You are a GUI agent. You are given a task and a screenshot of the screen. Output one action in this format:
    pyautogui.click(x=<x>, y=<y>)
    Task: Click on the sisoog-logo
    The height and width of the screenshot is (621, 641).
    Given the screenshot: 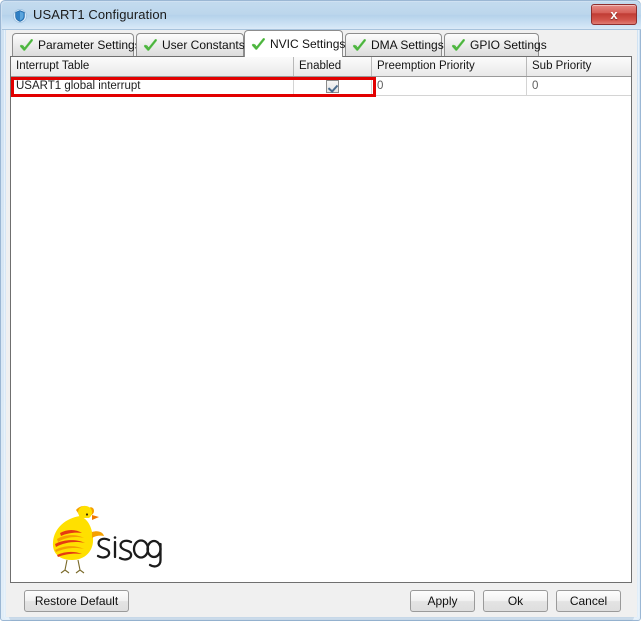 What is the action you would take?
    pyautogui.click(x=107, y=539)
    